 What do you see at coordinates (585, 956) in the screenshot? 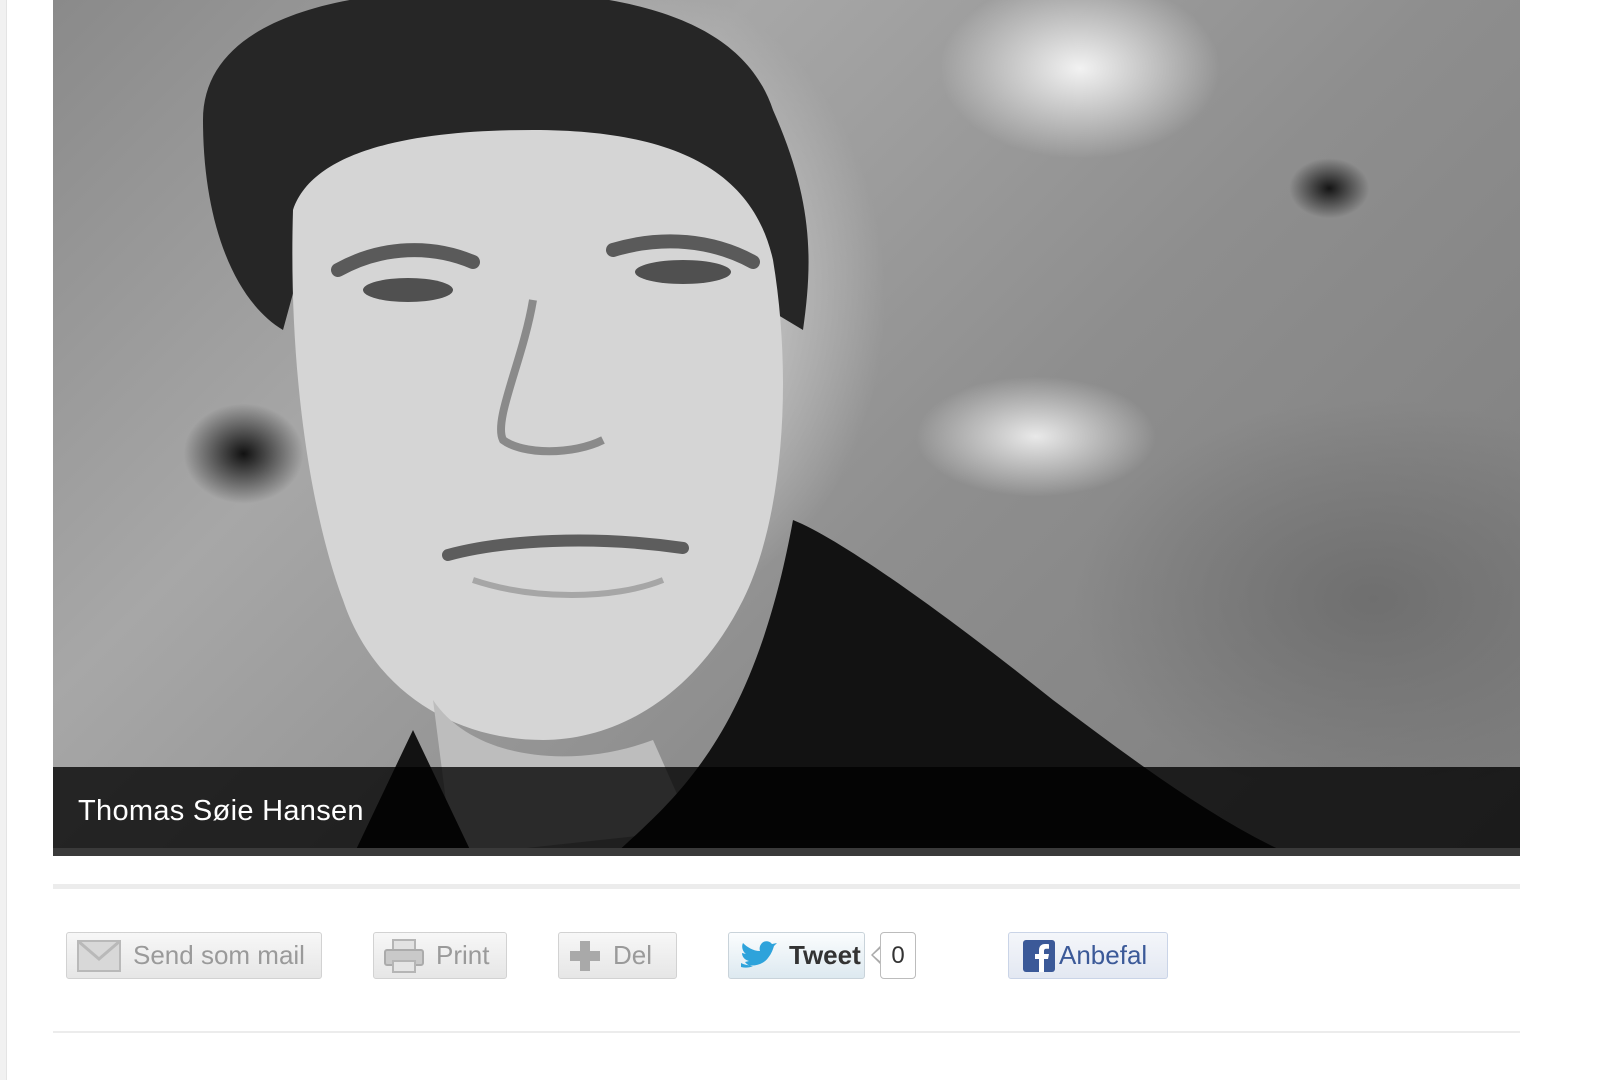
I see `plus-icon` at bounding box center [585, 956].